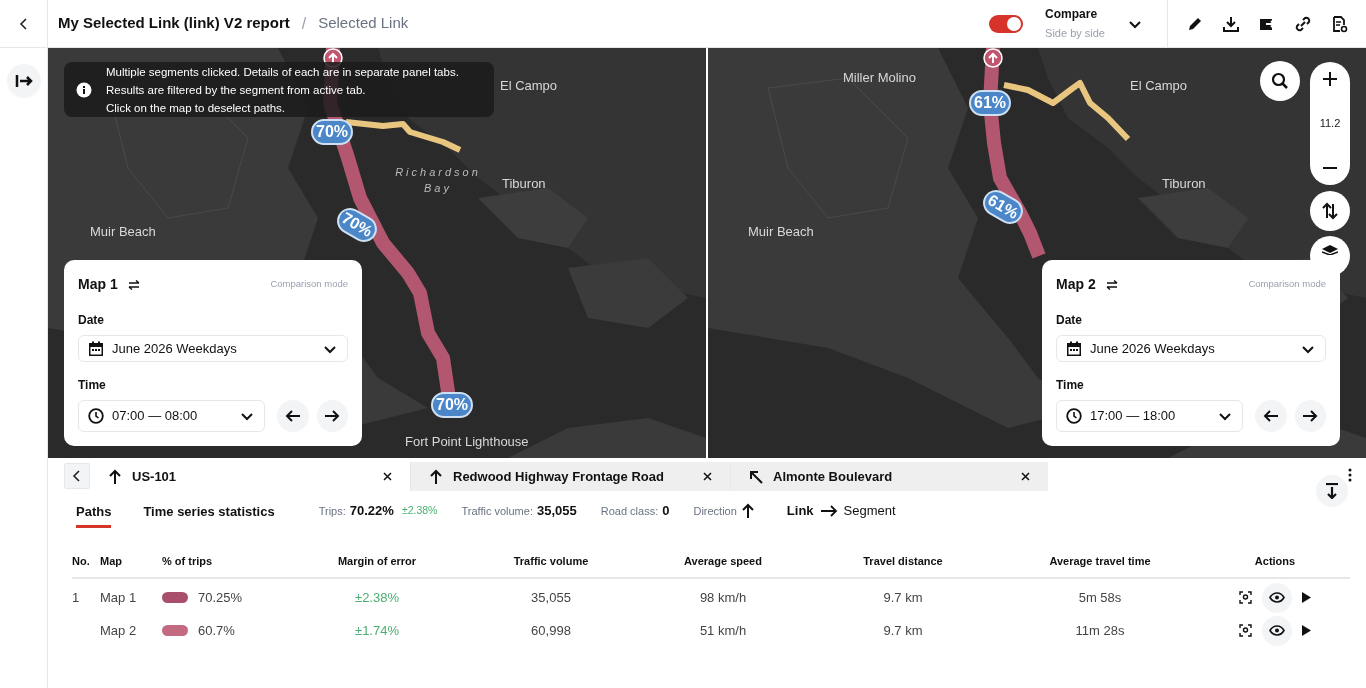 This screenshot has height=688, width=1366. I want to click on column-header: No., so click(81, 561).